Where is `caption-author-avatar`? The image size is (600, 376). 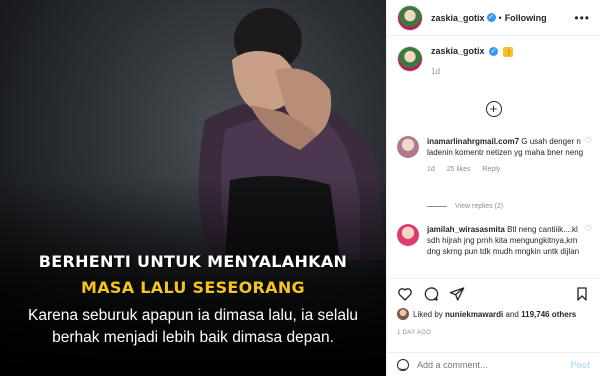
caption-author-avatar is located at coordinates (410, 59).